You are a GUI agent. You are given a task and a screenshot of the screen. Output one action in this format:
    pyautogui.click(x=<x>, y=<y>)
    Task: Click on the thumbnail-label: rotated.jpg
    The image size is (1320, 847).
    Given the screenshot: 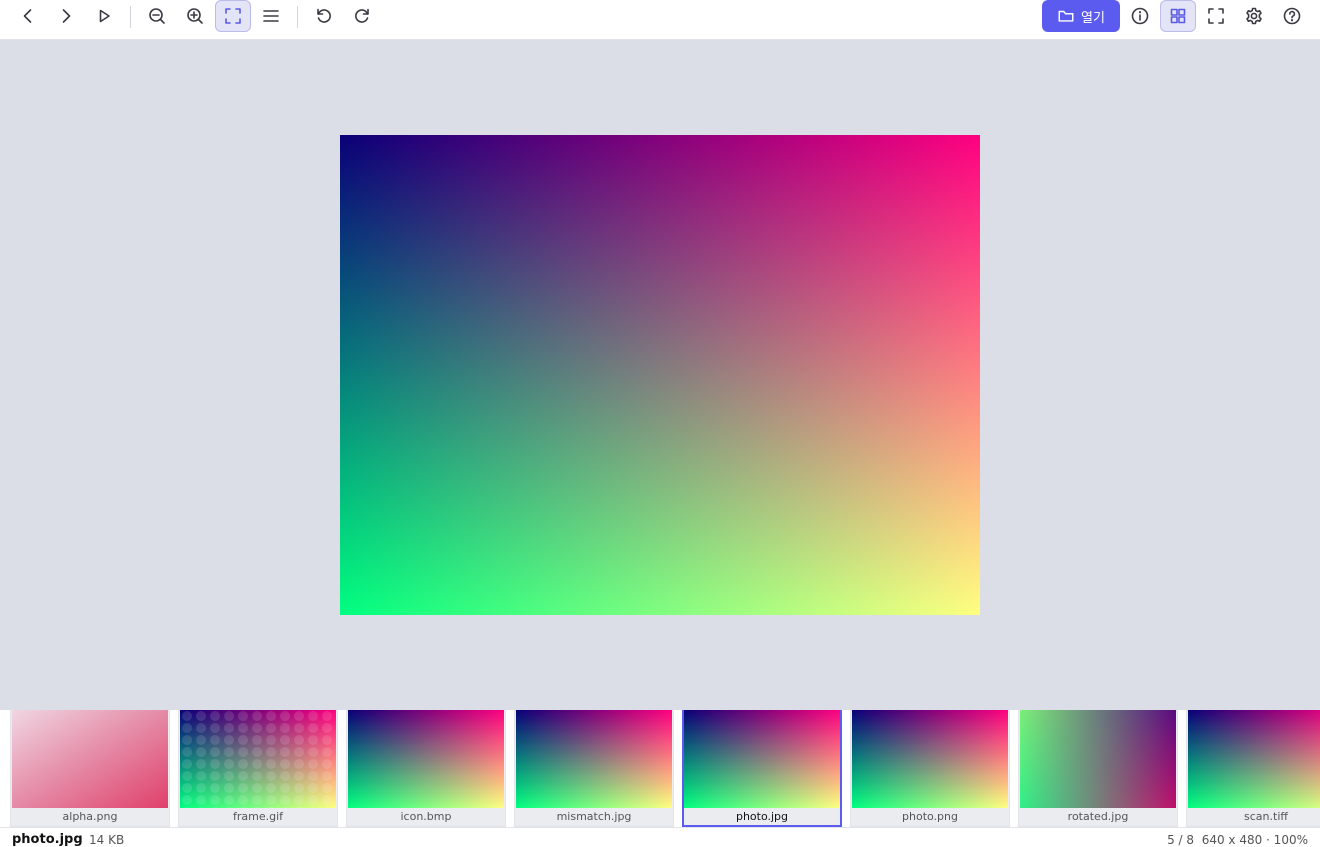 What is the action you would take?
    pyautogui.click(x=1098, y=816)
    